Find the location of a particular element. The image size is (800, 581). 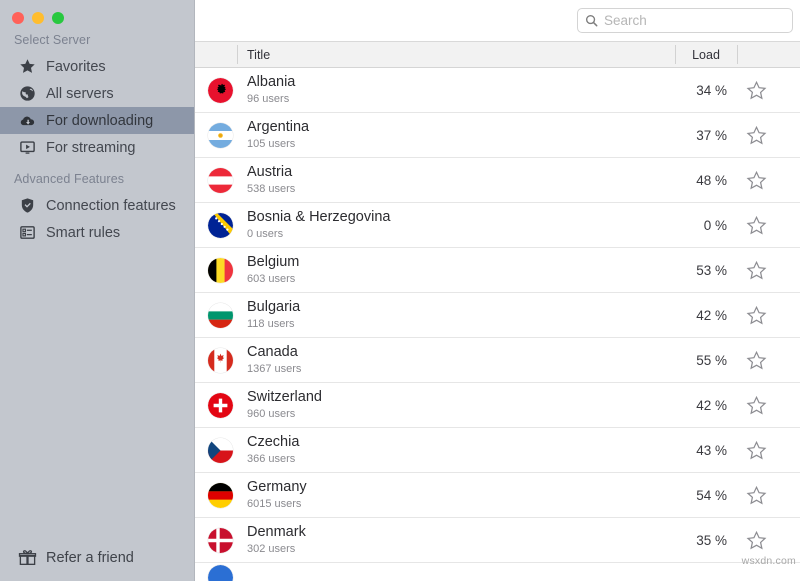

table-row: Canada 1367 users 55 % is located at coordinates (497, 360).